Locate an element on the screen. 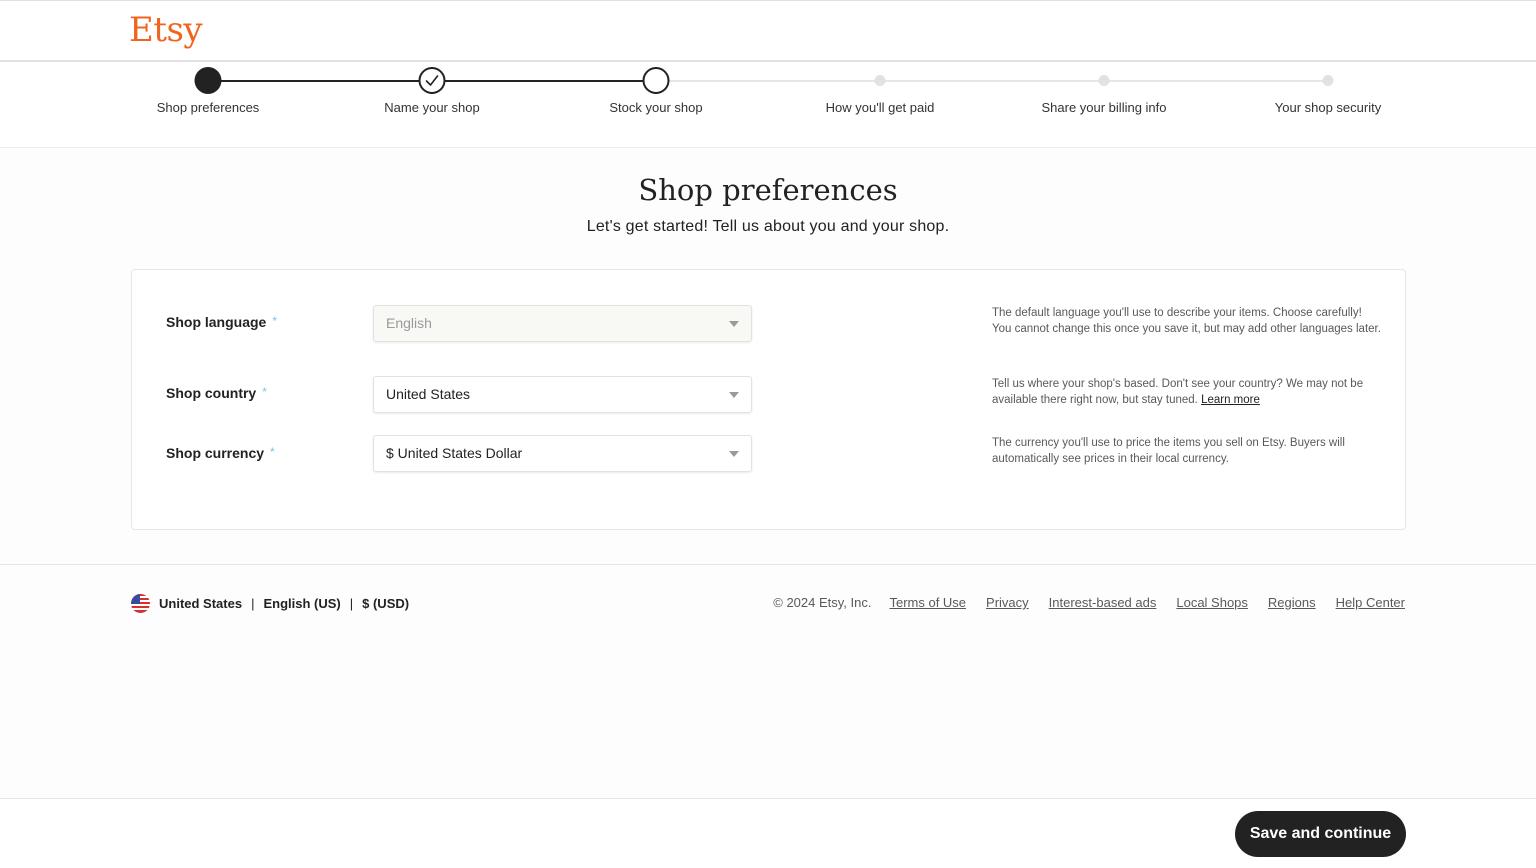 The image size is (1536, 868). locale-settings-button: United States | English (US) | $ (USD) is located at coordinates (270, 603).